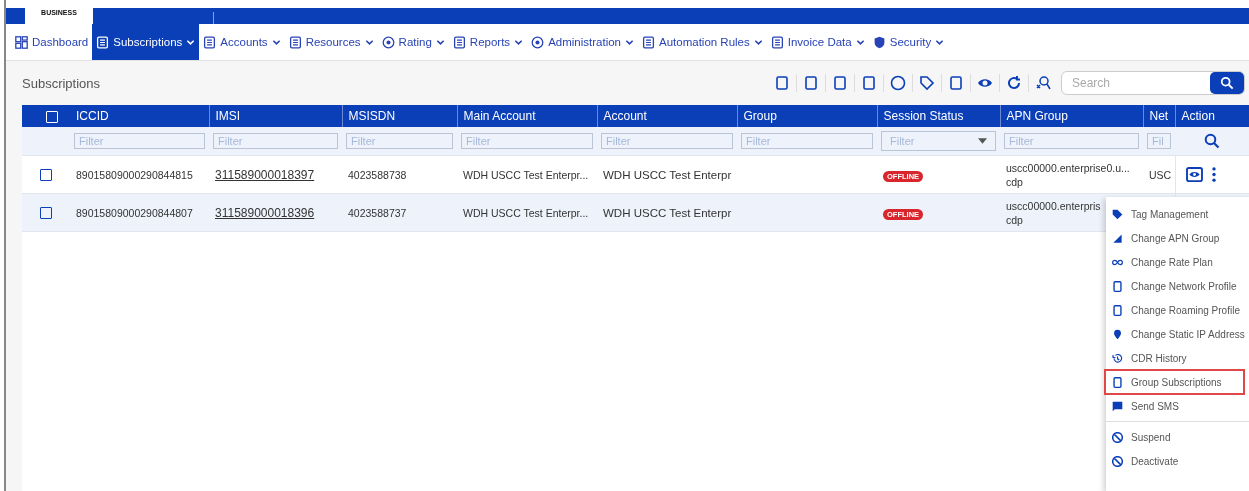 This screenshot has height=491, width=1249. I want to click on nav-tab: Automation Rules, so click(702, 42).